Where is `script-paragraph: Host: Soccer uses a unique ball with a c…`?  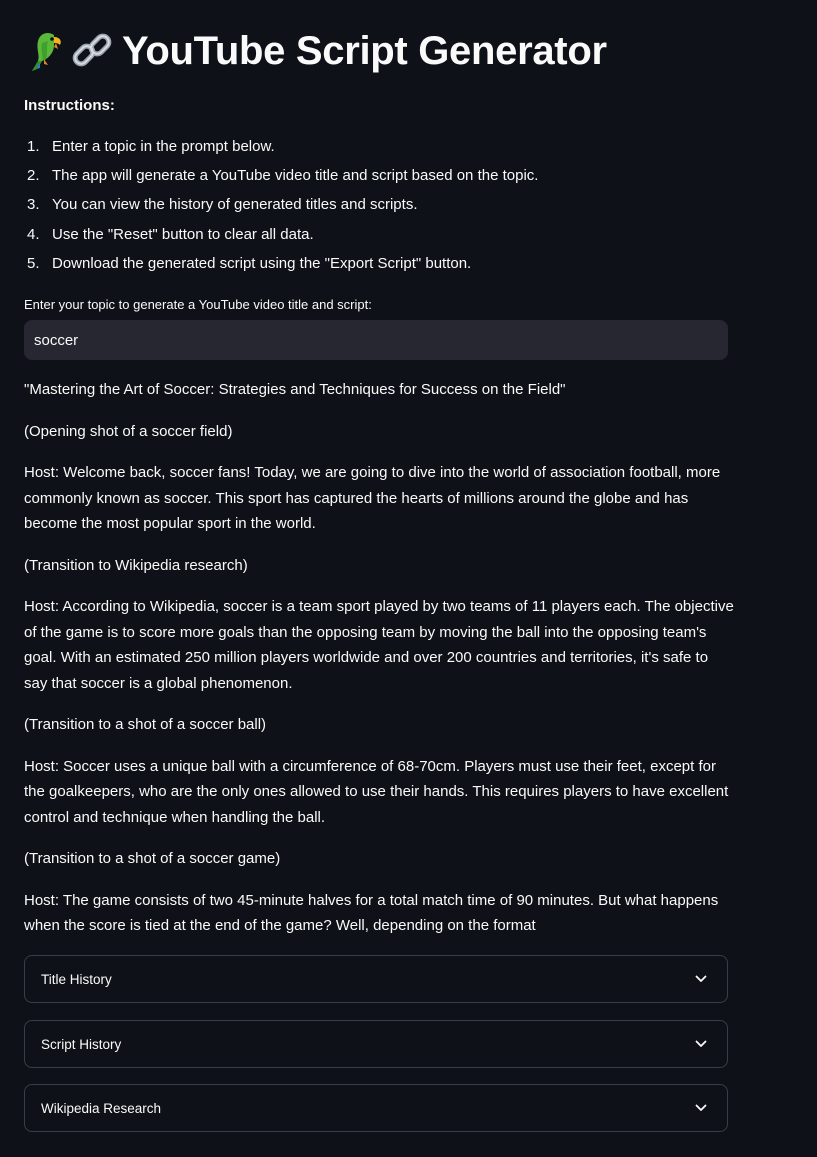
script-paragraph: Host: Soccer uses a unique ball with a c… is located at coordinates (376, 791).